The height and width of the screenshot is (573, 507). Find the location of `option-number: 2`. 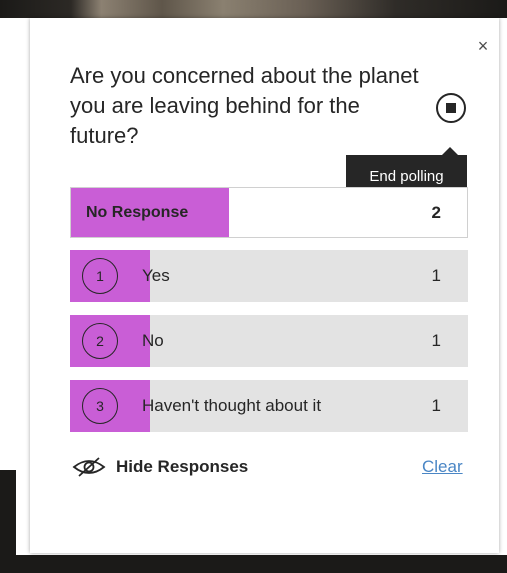

option-number: 2 is located at coordinates (100, 341).